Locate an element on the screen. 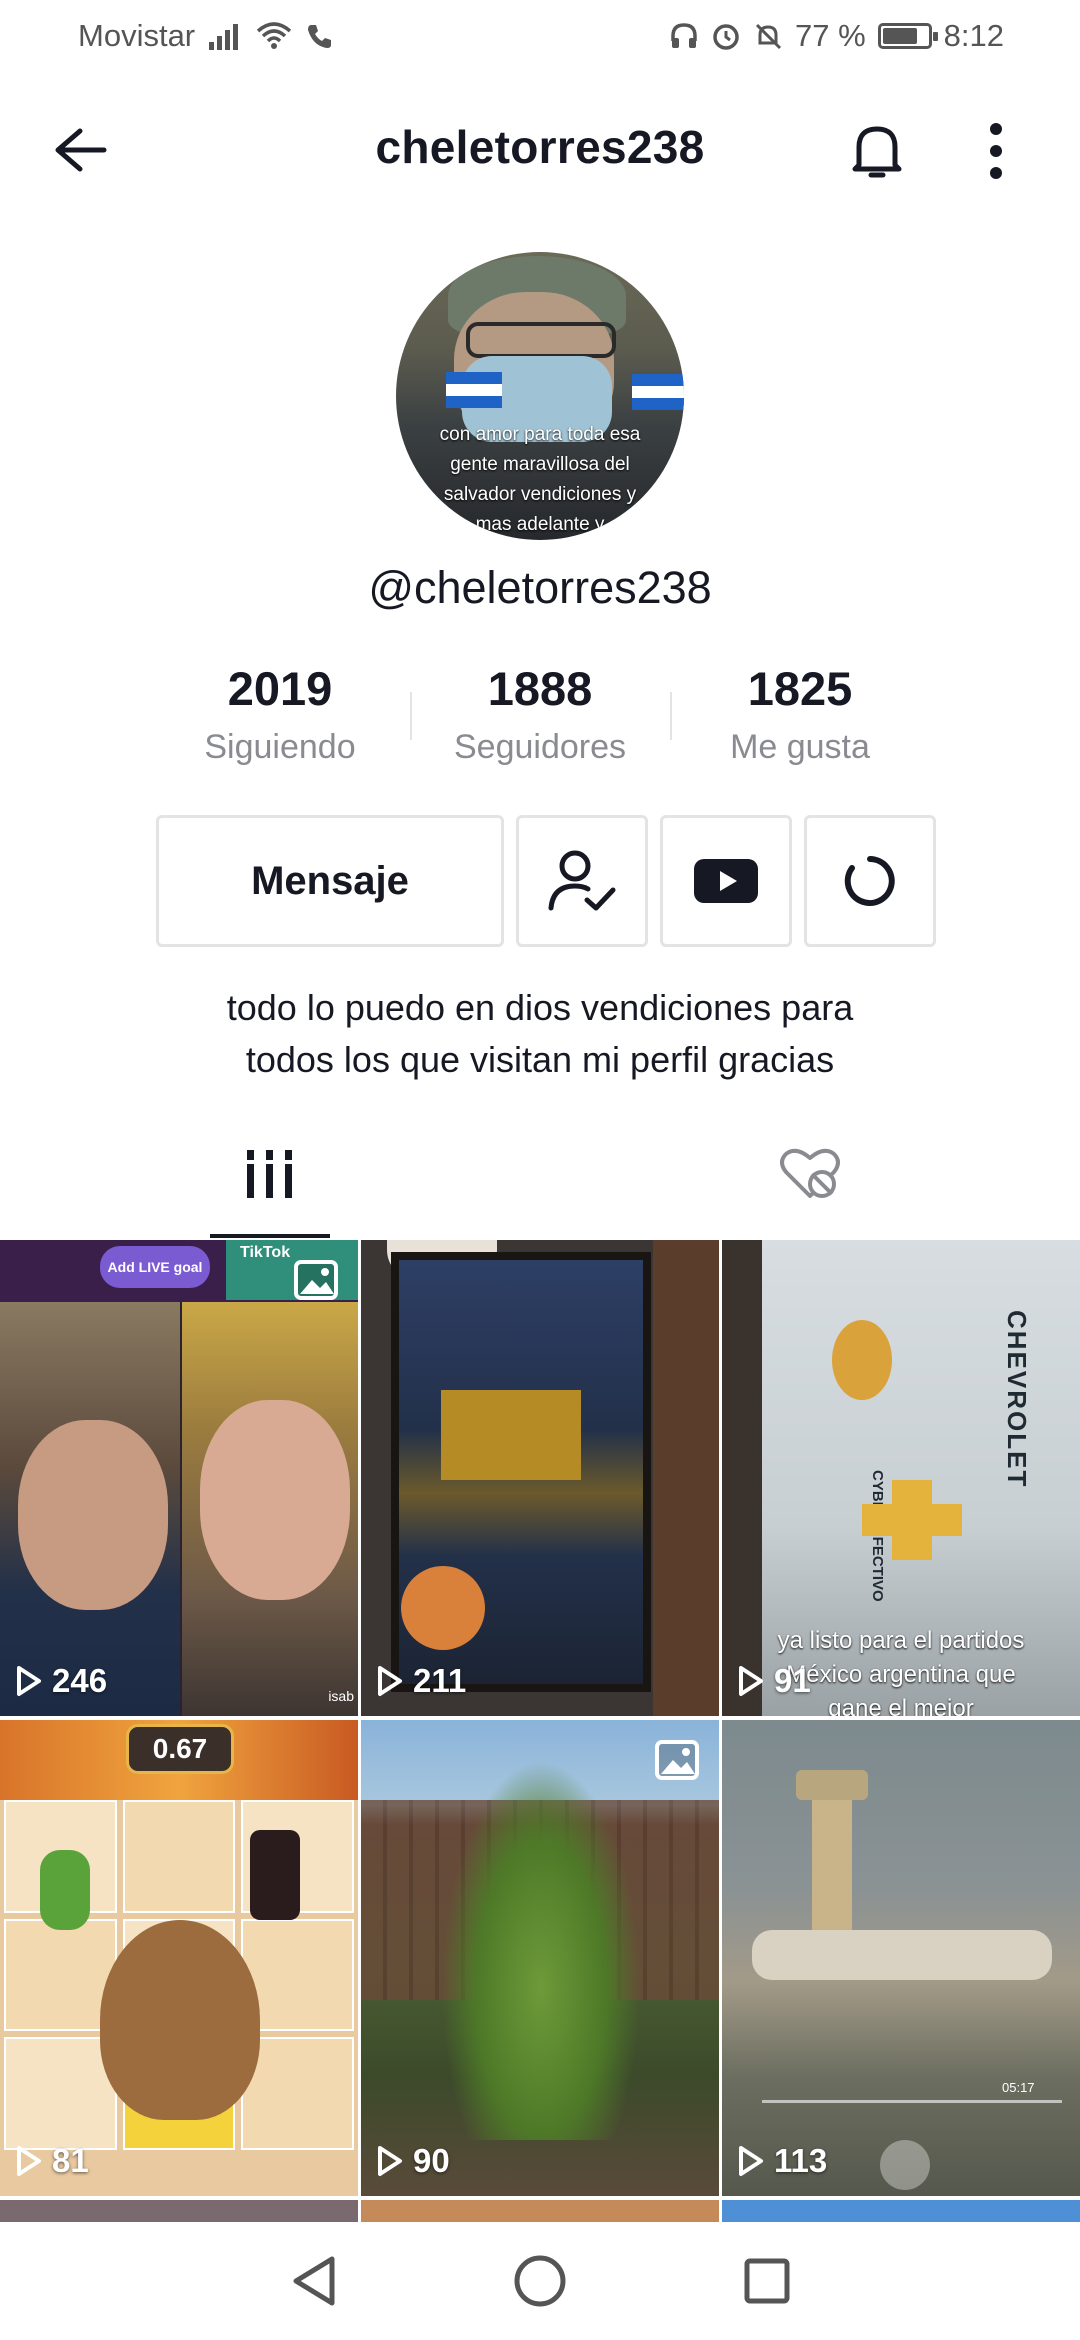 The width and height of the screenshot is (1080, 2340). content-tabs is located at coordinates (540, 1174).